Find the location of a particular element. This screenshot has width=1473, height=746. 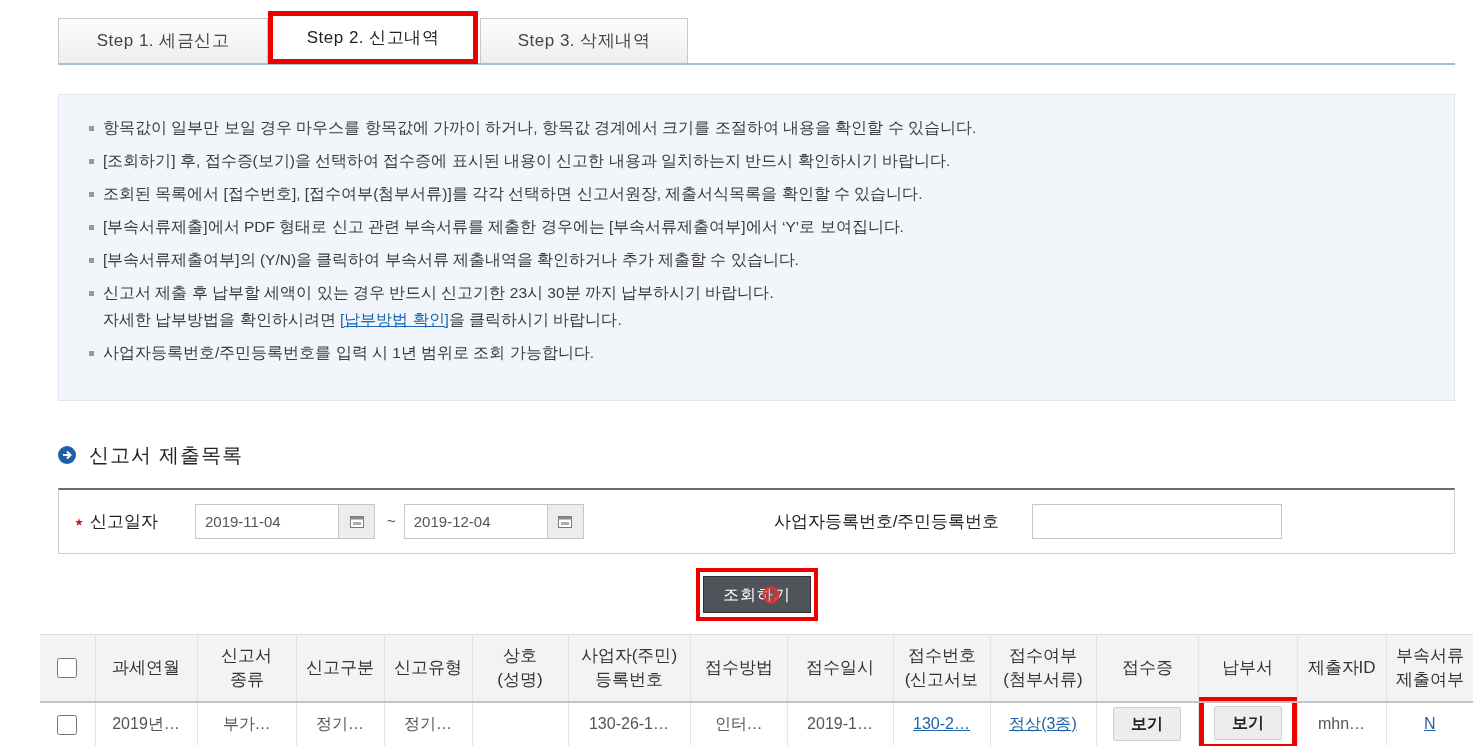

notice-text: 자세한 납부방법을 확인하시려면 [납부방법 확인]을 클릭하시기 바랍니다. is located at coordinates (363, 320).